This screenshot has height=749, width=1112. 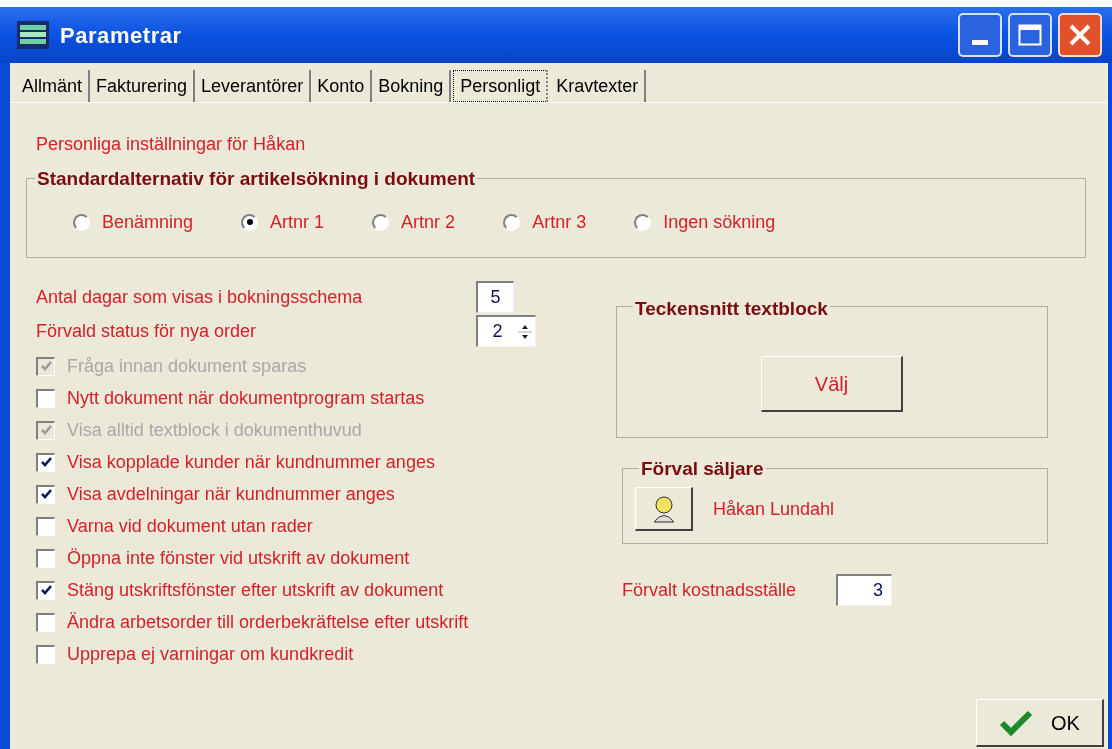 I want to click on field-label: Förvalt kostnadsställe, so click(x=709, y=590).